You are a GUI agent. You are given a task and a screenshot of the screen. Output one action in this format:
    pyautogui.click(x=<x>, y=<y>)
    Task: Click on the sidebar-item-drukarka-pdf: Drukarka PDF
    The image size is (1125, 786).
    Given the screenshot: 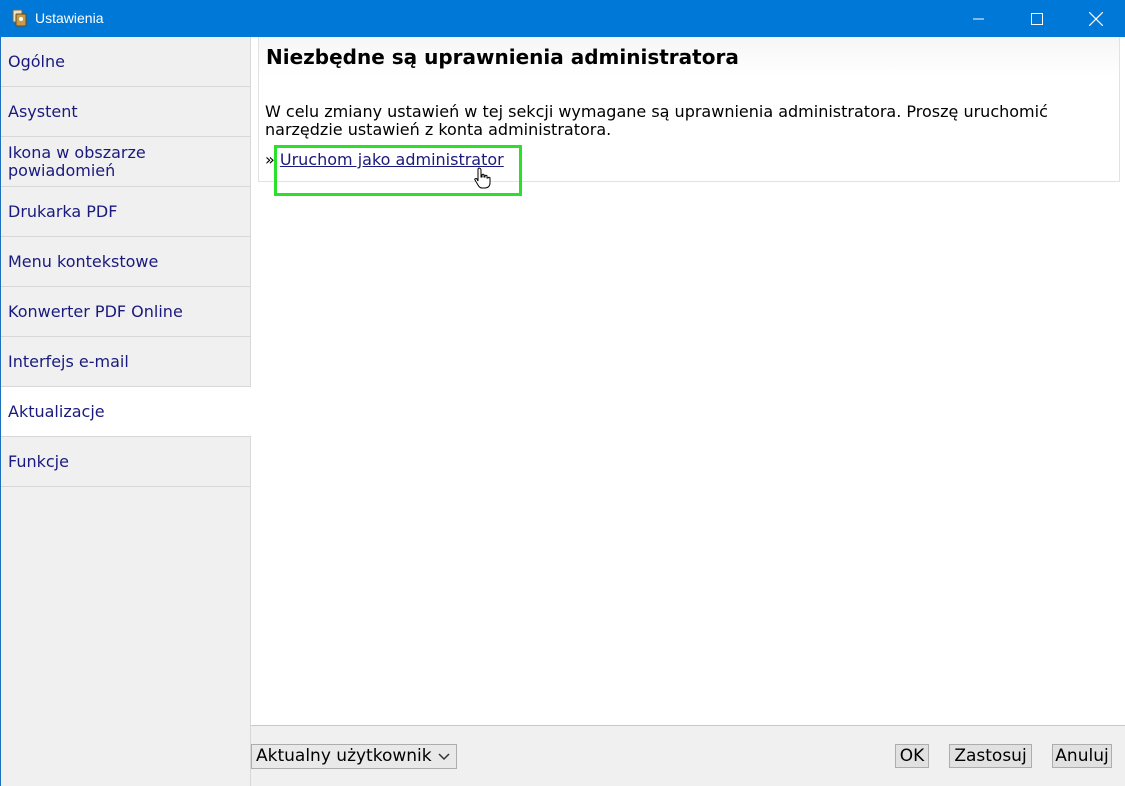 What is the action you would take?
    pyautogui.click(x=126, y=212)
    